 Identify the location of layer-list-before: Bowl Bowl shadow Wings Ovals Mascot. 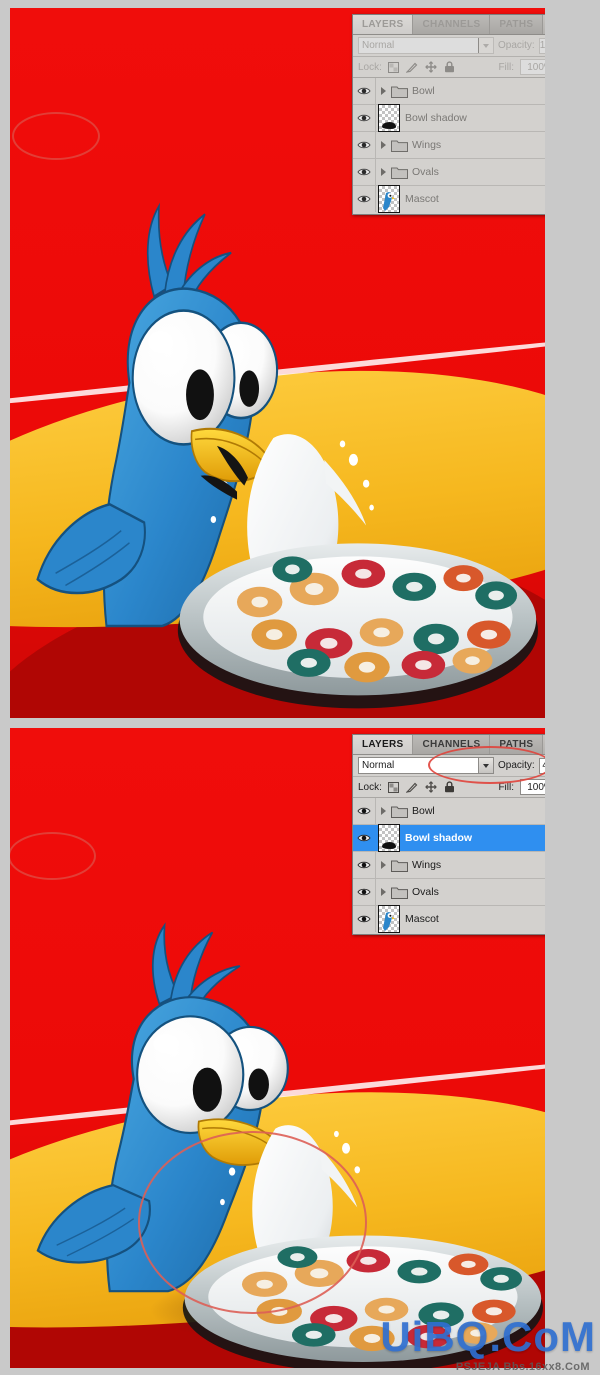
(449, 146).